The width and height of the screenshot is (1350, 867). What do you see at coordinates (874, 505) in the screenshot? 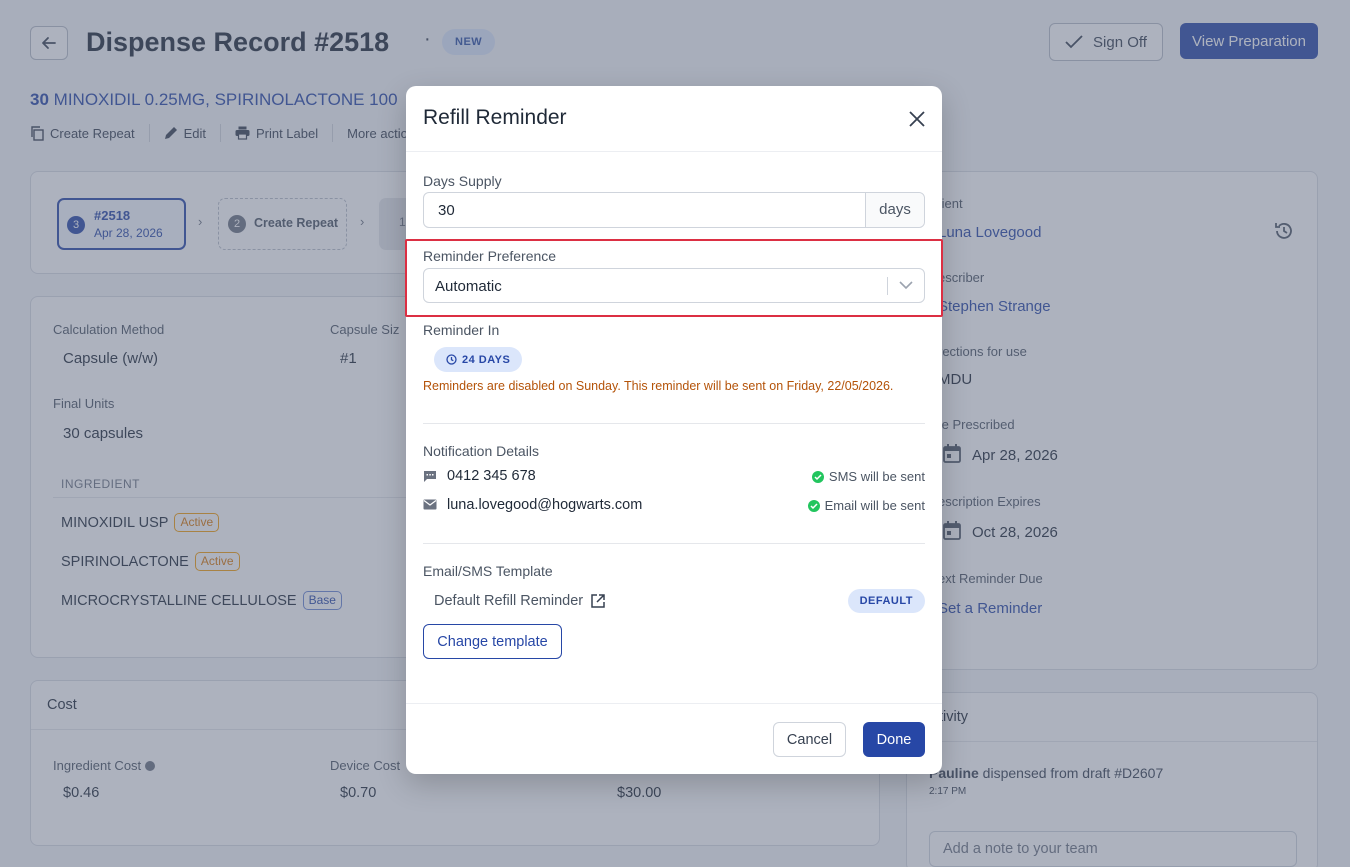
I see `email-status-text: Email will be sent` at bounding box center [874, 505].